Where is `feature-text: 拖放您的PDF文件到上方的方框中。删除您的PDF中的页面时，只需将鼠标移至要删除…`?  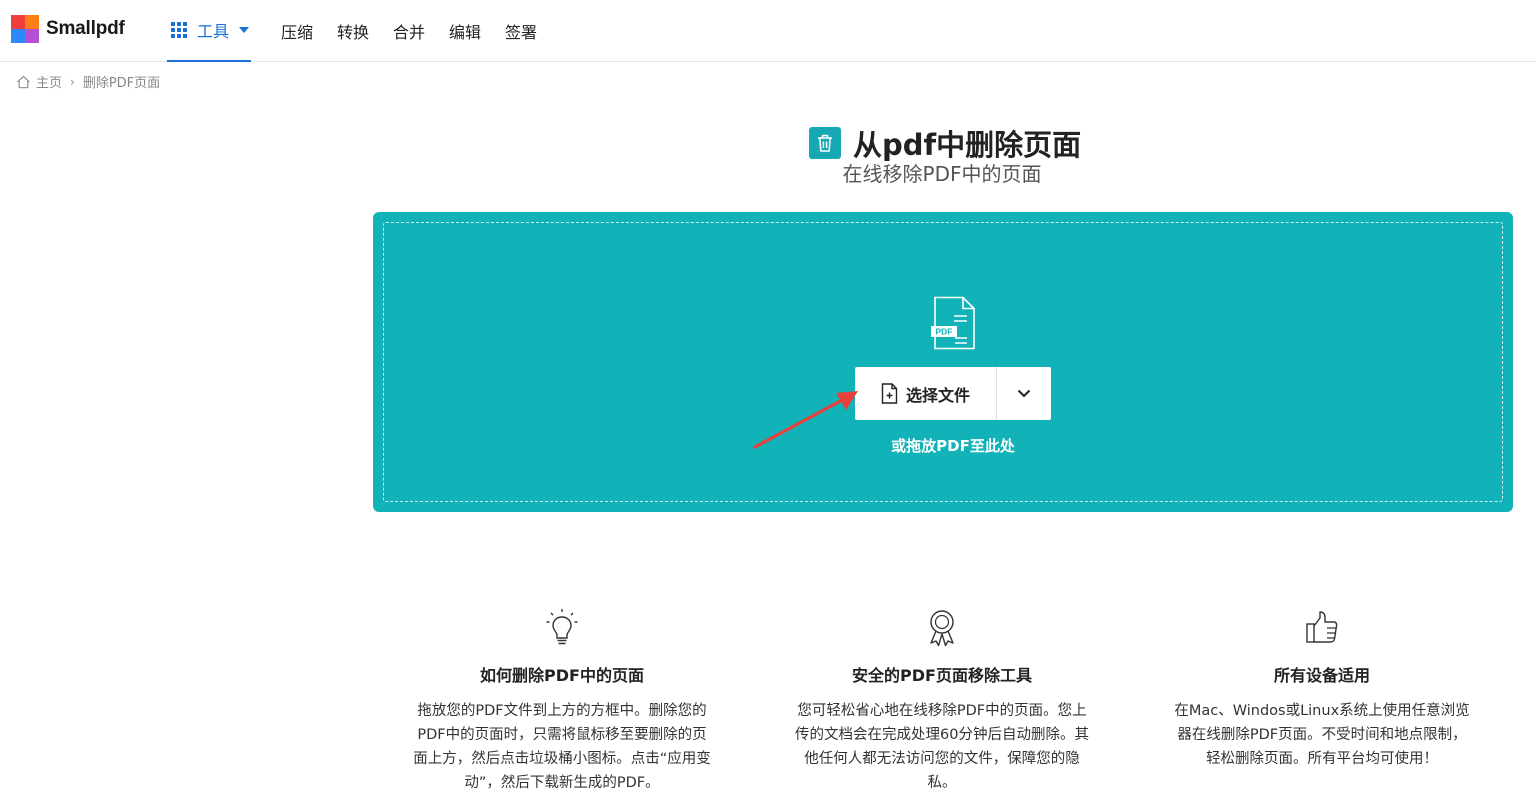
feature-text: 拖放您的PDF文件到上方的方框中。删除您的PDF中的页面时，只需将鼠标移至要删除… is located at coordinates (562, 747).